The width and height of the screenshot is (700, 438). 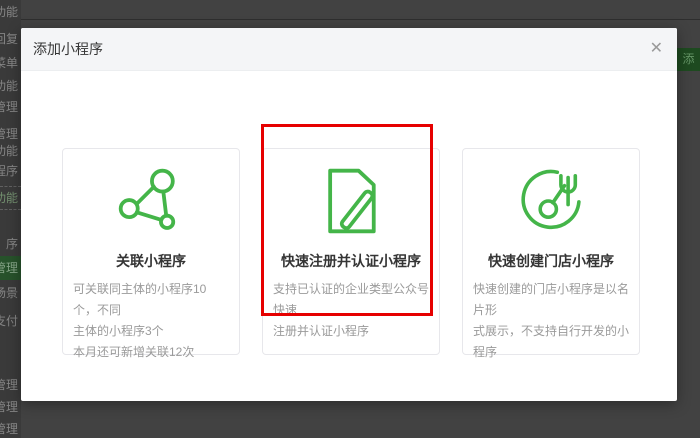 What do you see at coordinates (10, 268) in the screenshot?
I see `sidebar-item-miniprogram-admin-active: 序管理` at bounding box center [10, 268].